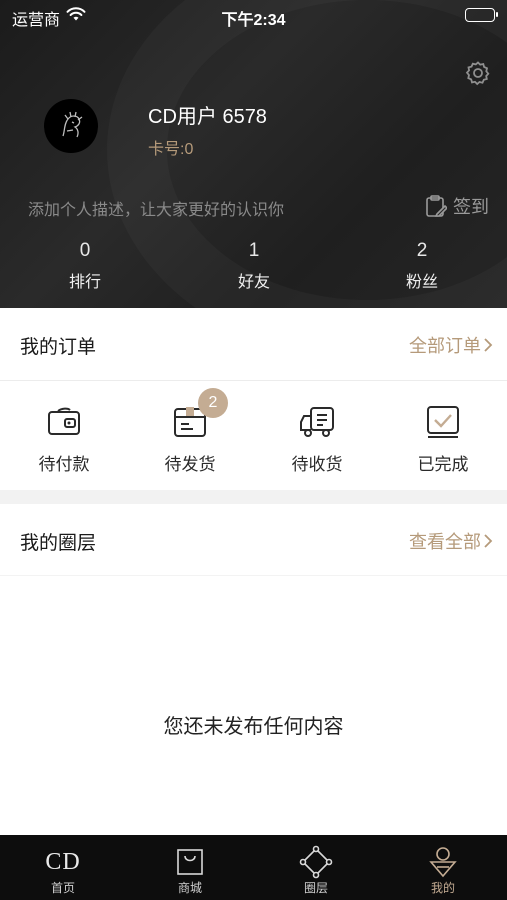 The width and height of the screenshot is (507, 900). I want to click on tab-home: CD 首页, so click(63, 870).